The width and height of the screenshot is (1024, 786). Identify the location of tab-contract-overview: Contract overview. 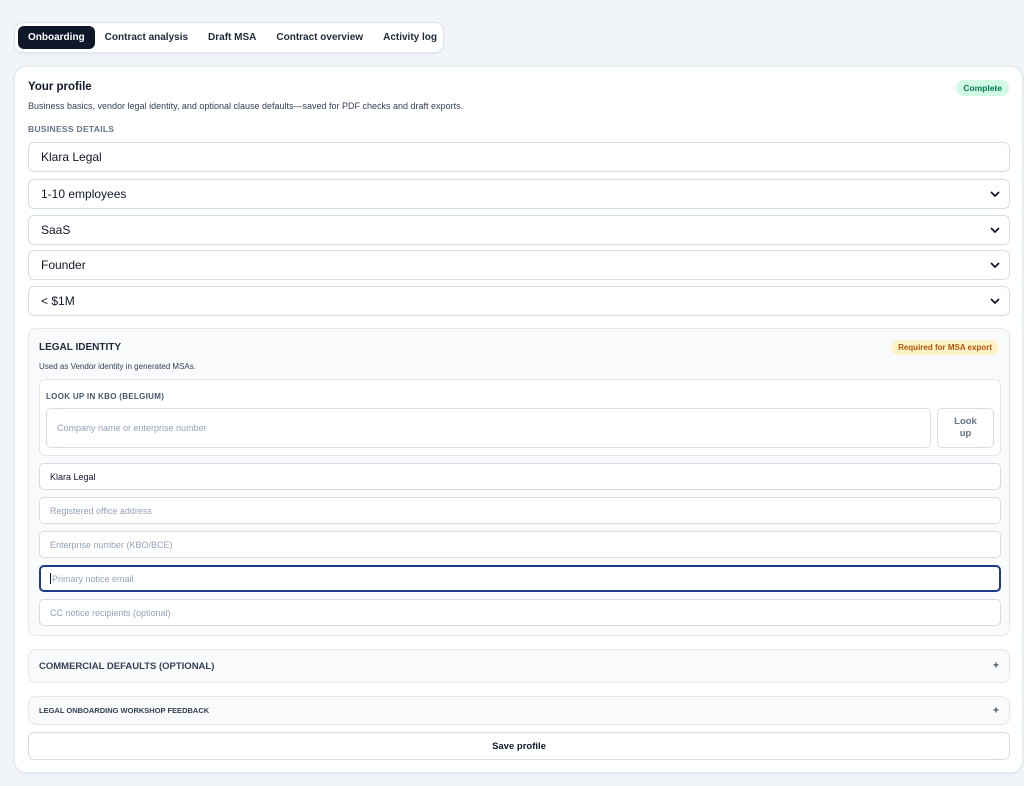
(319, 37).